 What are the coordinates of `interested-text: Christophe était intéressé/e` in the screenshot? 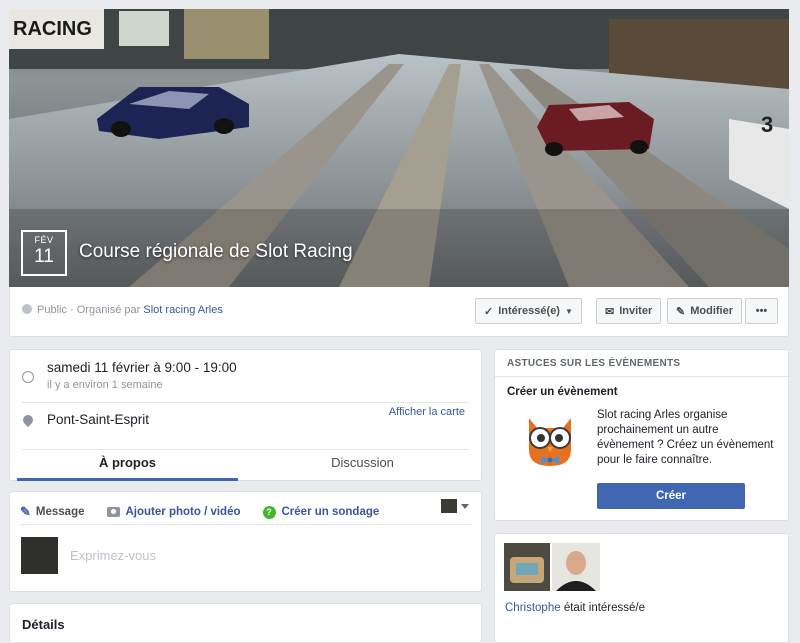 It's located at (575, 608).